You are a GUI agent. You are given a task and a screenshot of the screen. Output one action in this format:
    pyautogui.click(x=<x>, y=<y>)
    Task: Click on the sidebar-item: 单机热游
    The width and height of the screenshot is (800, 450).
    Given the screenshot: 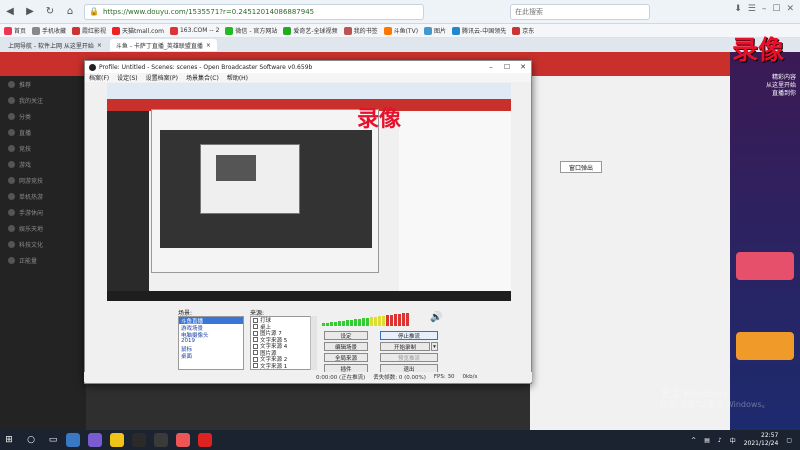 What is the action you would take?
    pyautogui.click(x=43, y=196)
    